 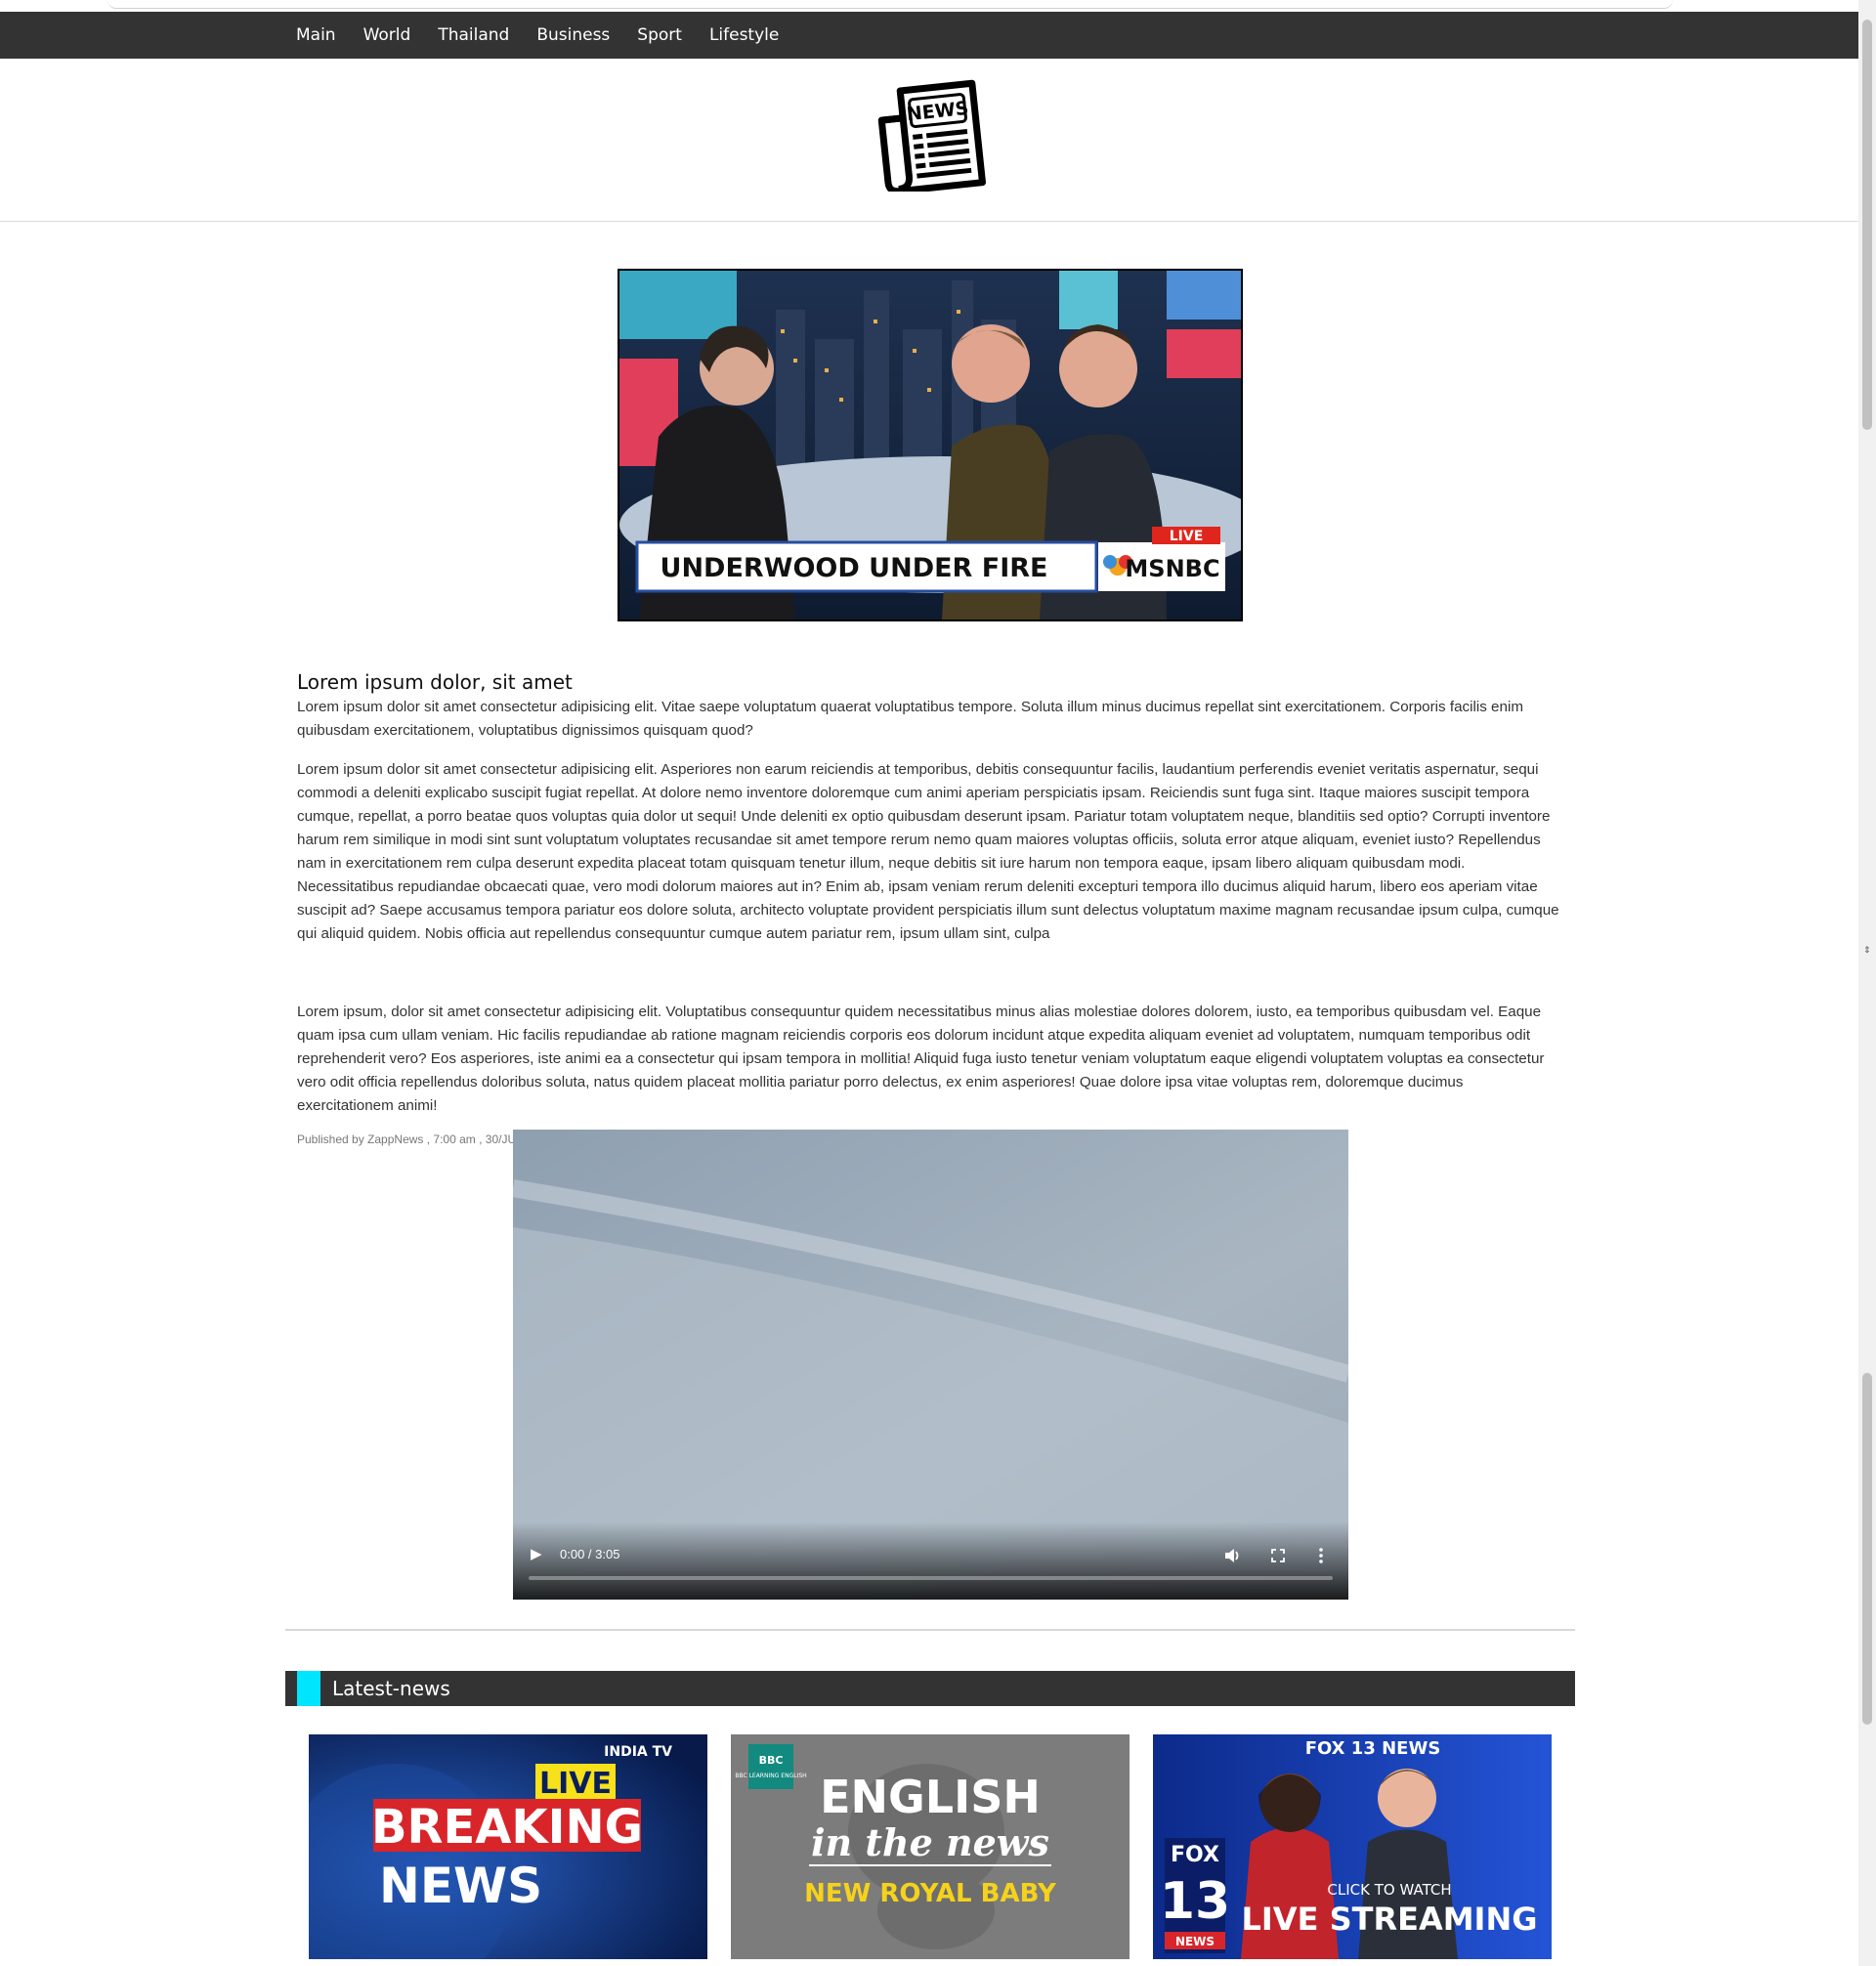 I want to click on latest-news-heading: Latest-news, so click(x=391, y=1688).